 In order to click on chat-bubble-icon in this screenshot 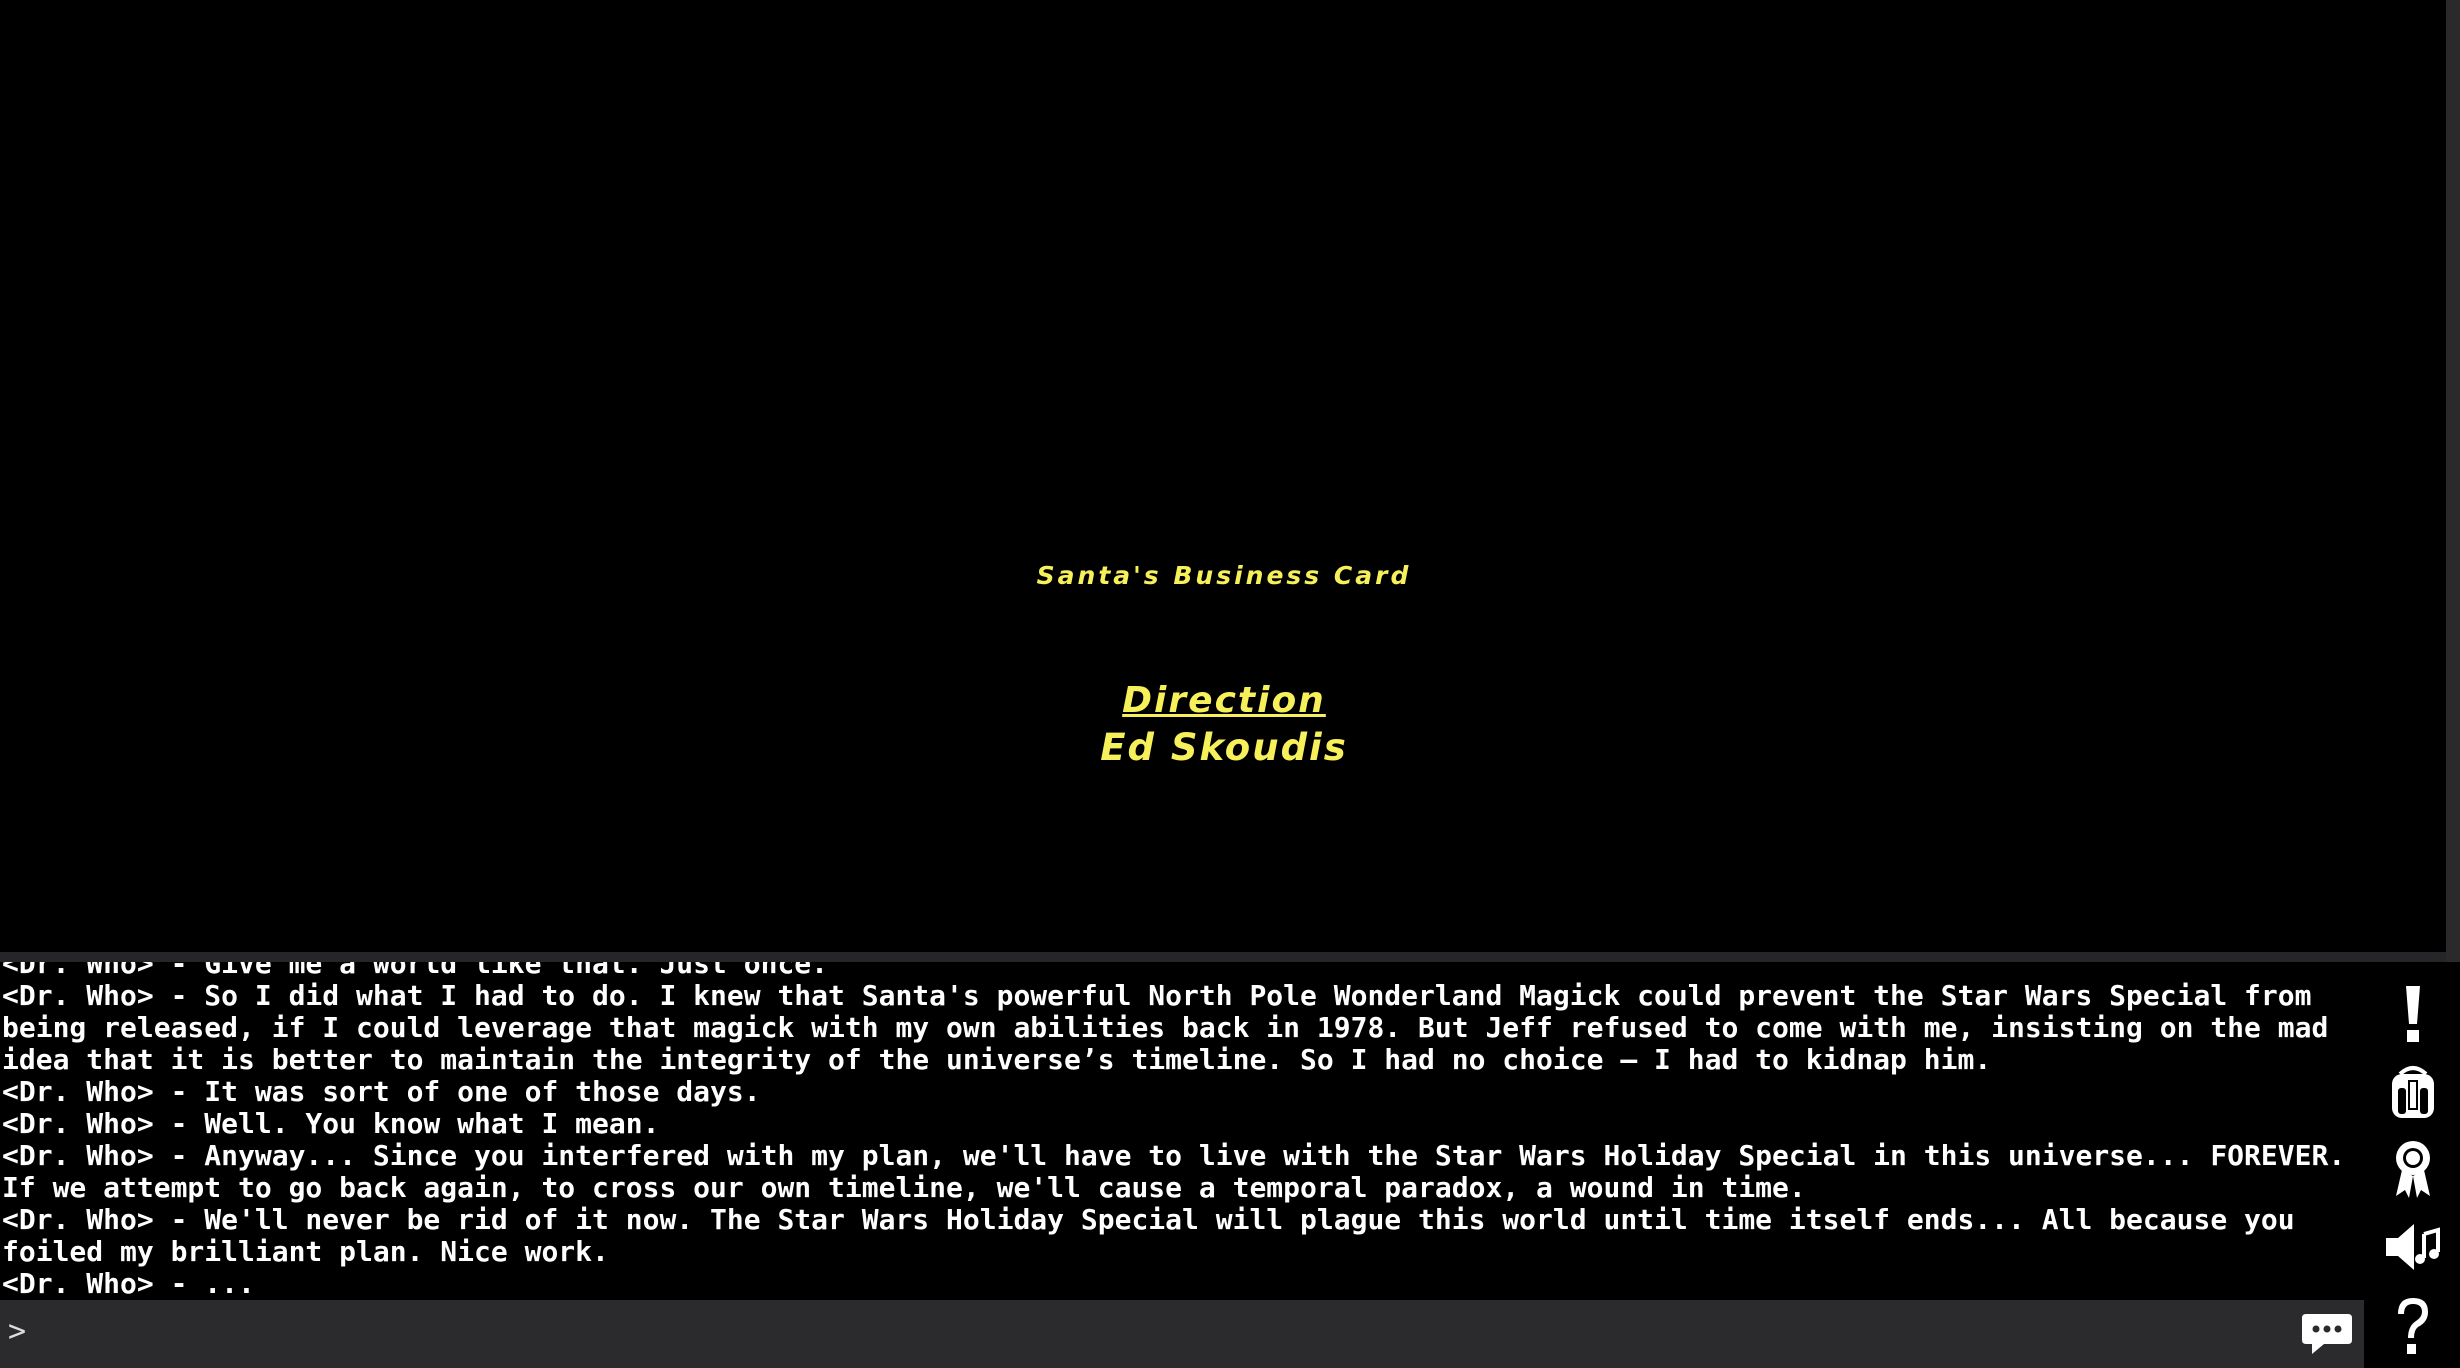, I will do `click(2327, 1335)`.